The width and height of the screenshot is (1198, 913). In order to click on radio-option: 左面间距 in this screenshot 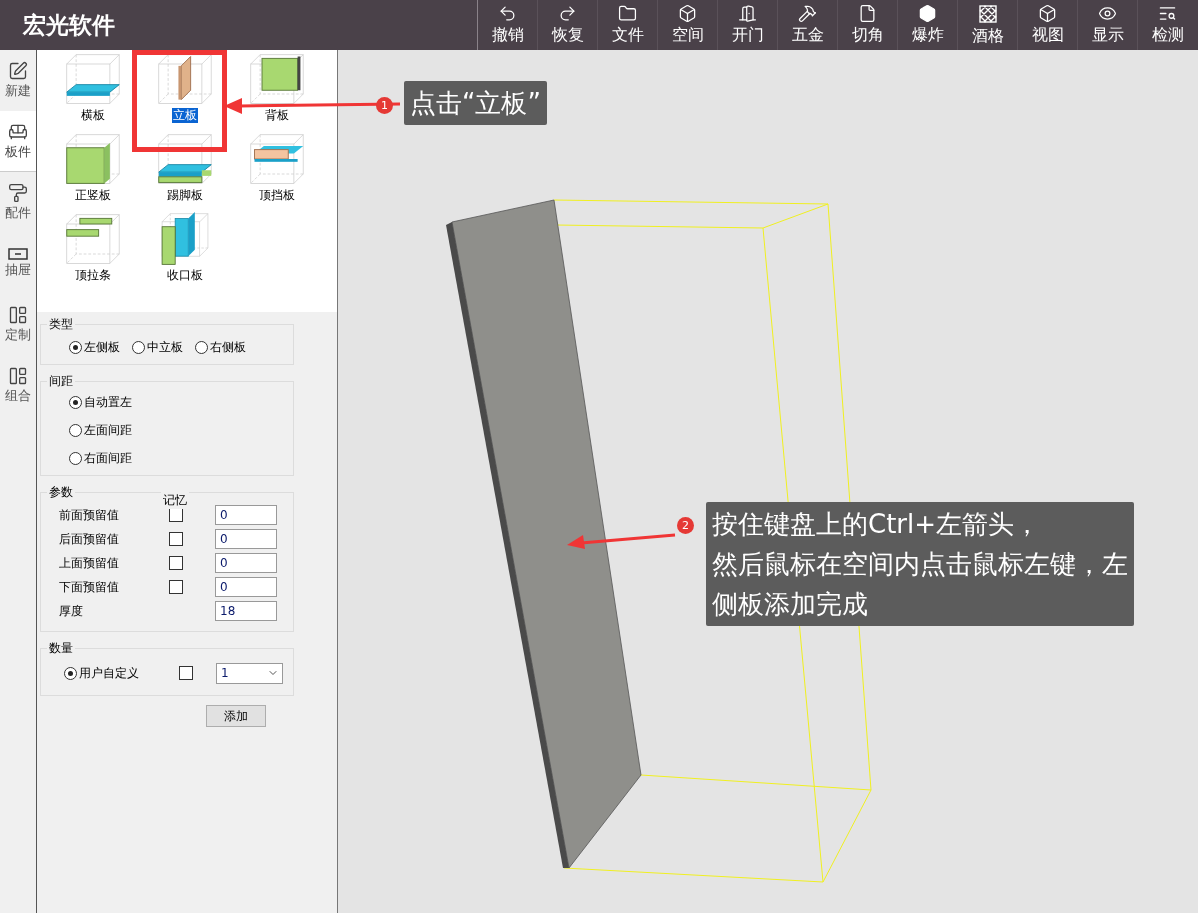, I will do `click(177, 430)`.